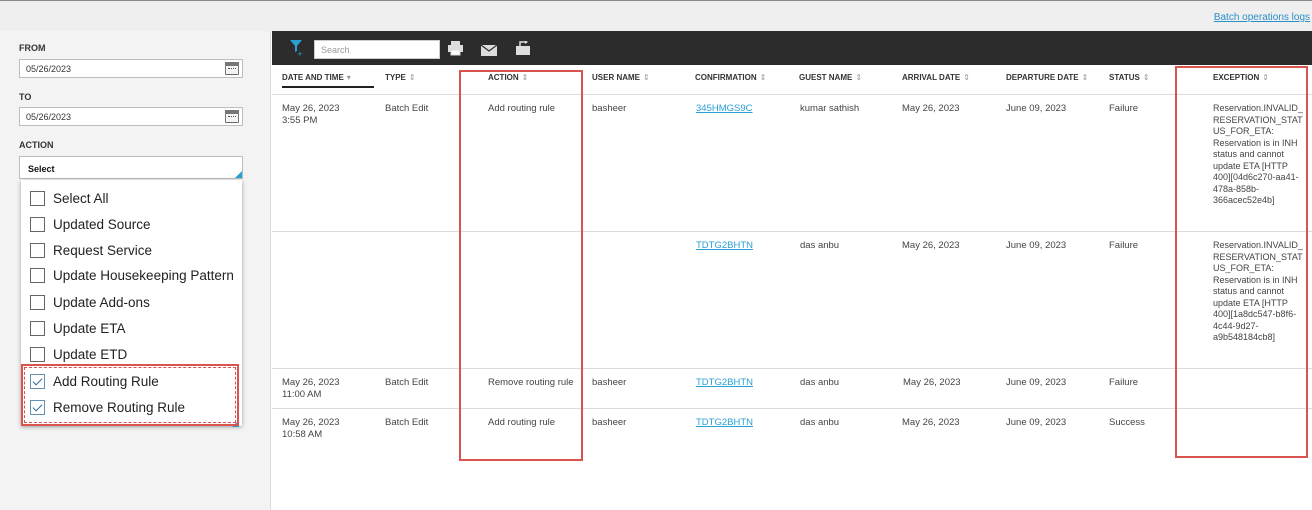  Describe the element at coordinates (25, 97) in the screenshot. I see `to-label: TO` at that location.